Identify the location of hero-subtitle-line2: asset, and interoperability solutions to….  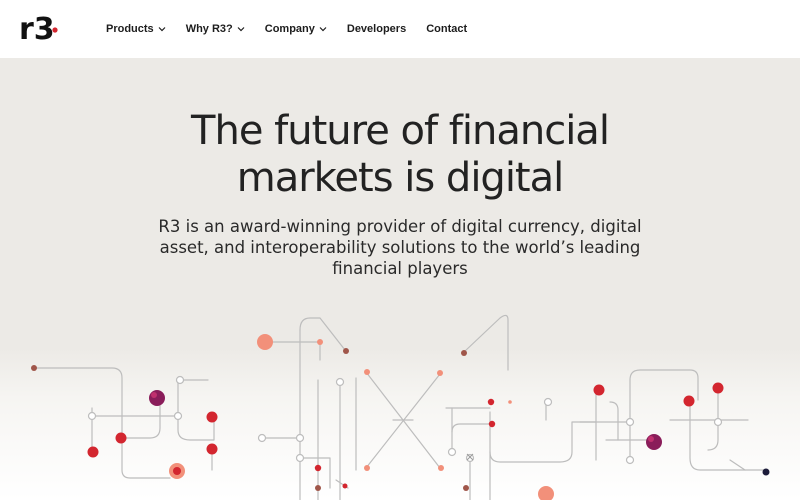
(400, 247).